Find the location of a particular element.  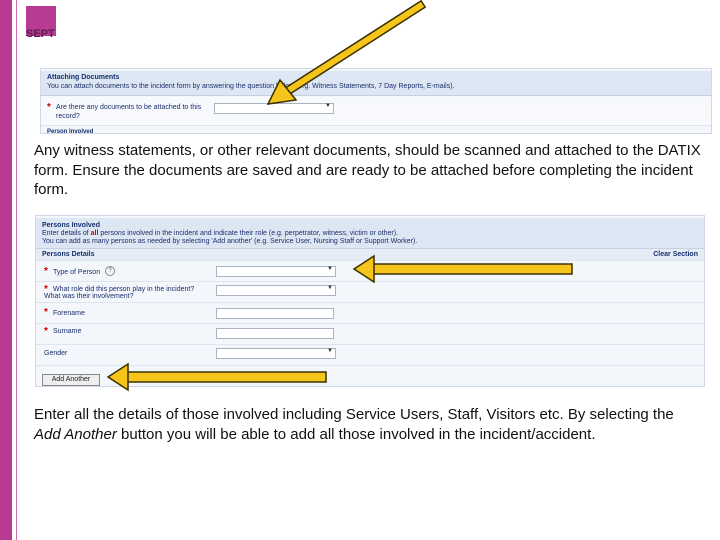

arrow-to-add-another is located at coordinates (216, 377).